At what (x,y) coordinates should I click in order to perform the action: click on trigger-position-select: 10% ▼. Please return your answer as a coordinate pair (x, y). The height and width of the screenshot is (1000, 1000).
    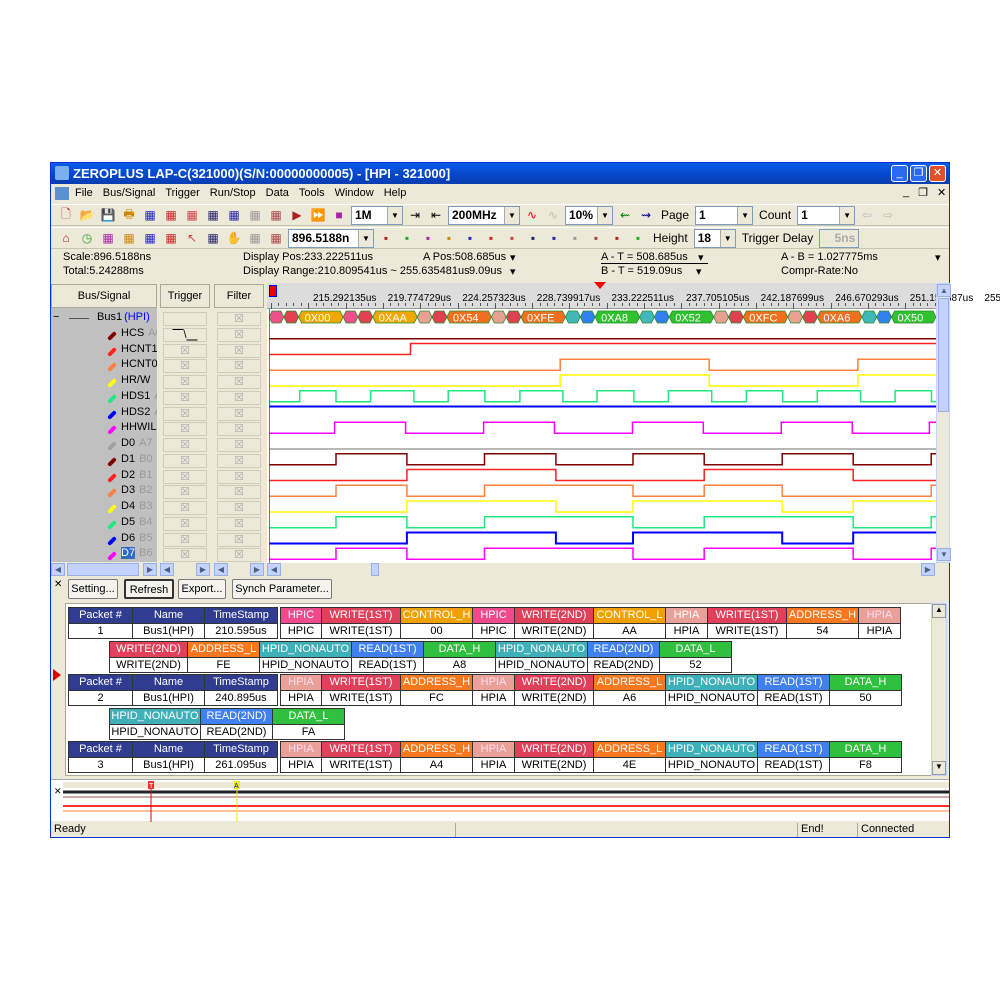
    Looking at the image, I should click on (589, 215).